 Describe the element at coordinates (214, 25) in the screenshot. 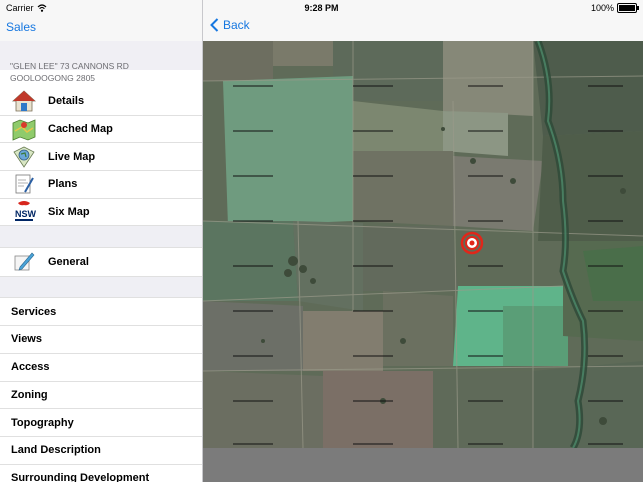

I see `chevron-left-icon` at that location.